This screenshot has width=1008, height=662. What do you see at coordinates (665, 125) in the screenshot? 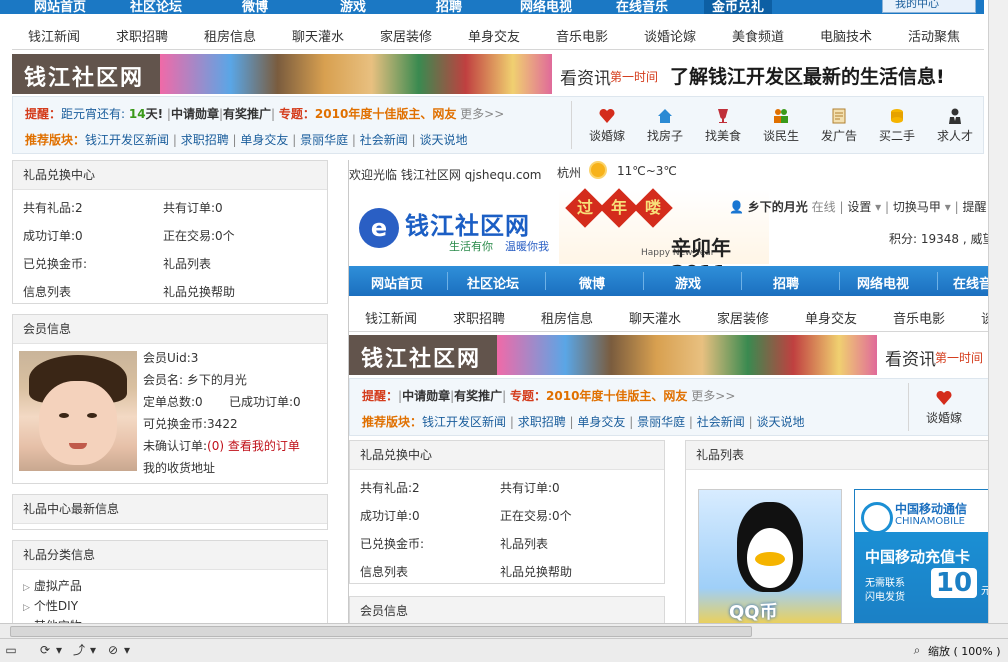
I see `quick-house: 找房子` at bounding box center [665, 125].